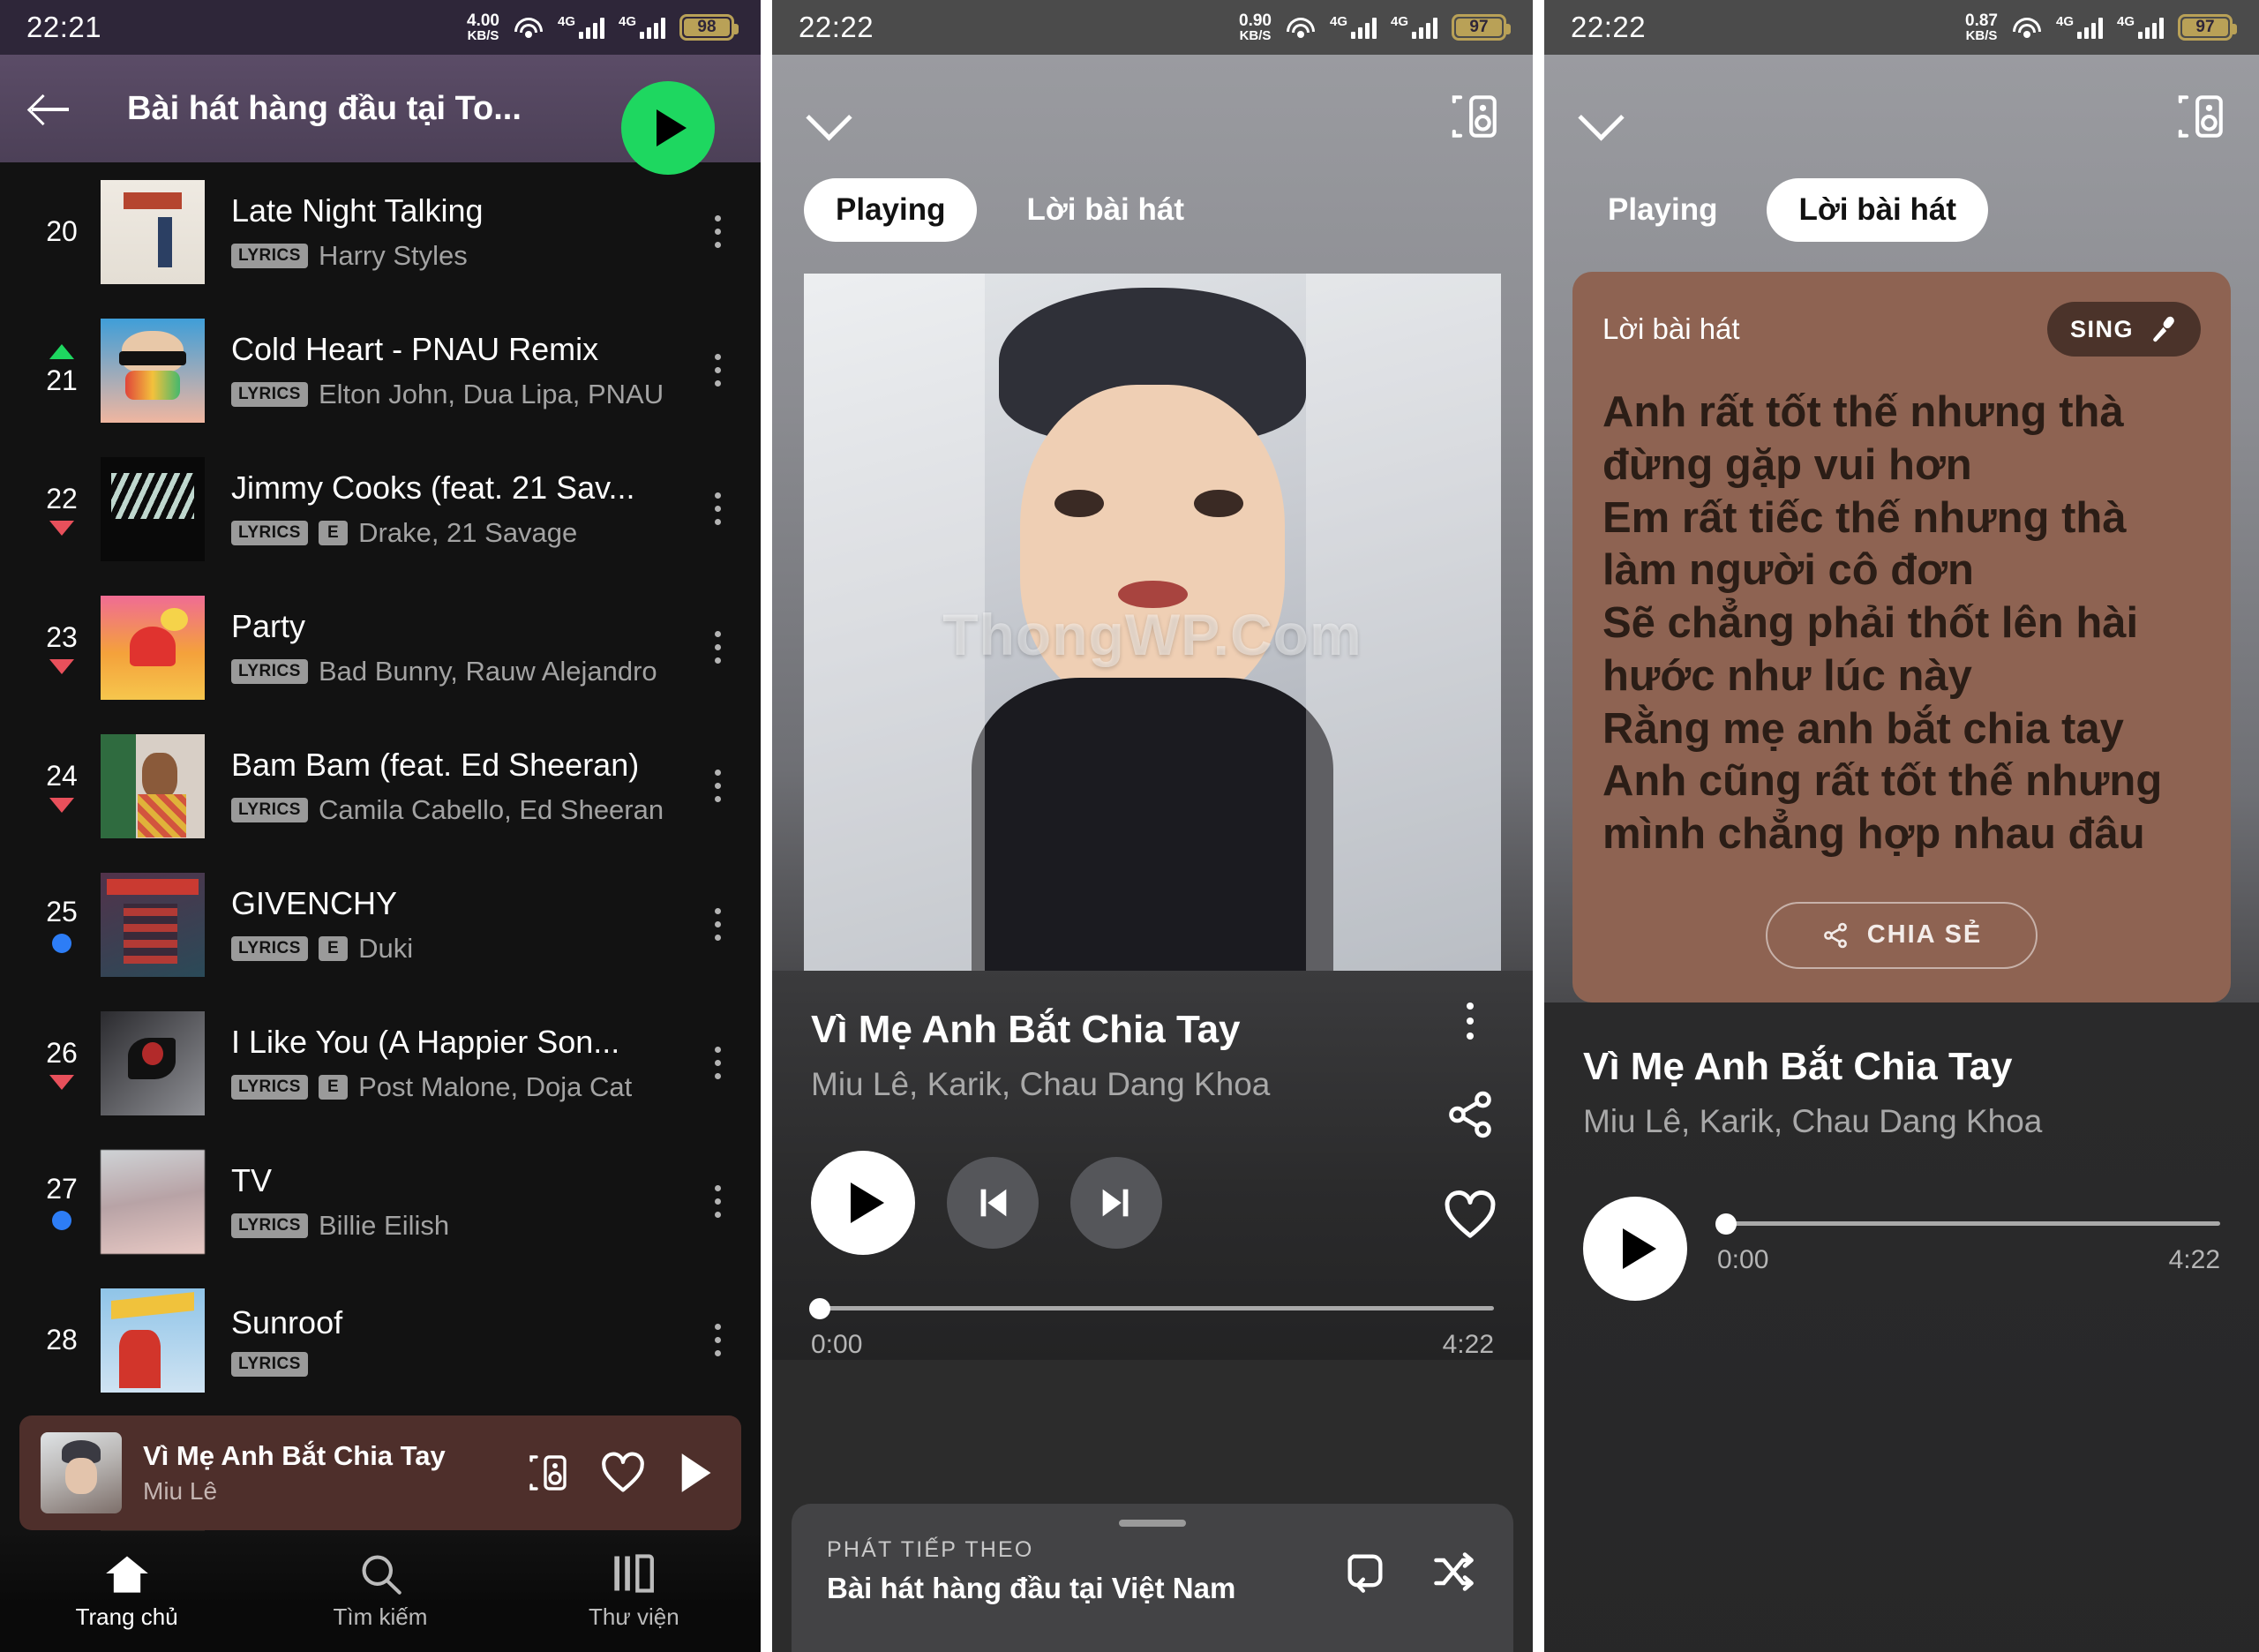  Describe the element at coordinates (695, 1473) in the screenshot. I see `play-icon` at that location.